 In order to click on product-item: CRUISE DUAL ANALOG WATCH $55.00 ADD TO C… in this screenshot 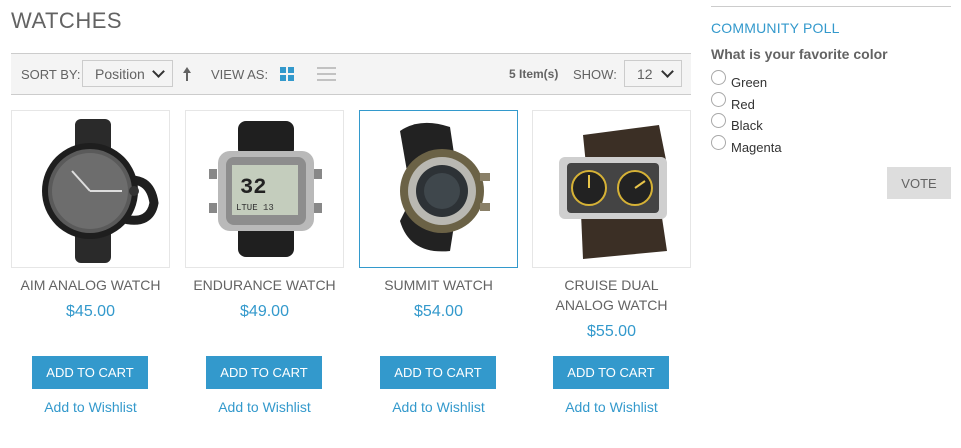, I will do `click(611, 262)`.